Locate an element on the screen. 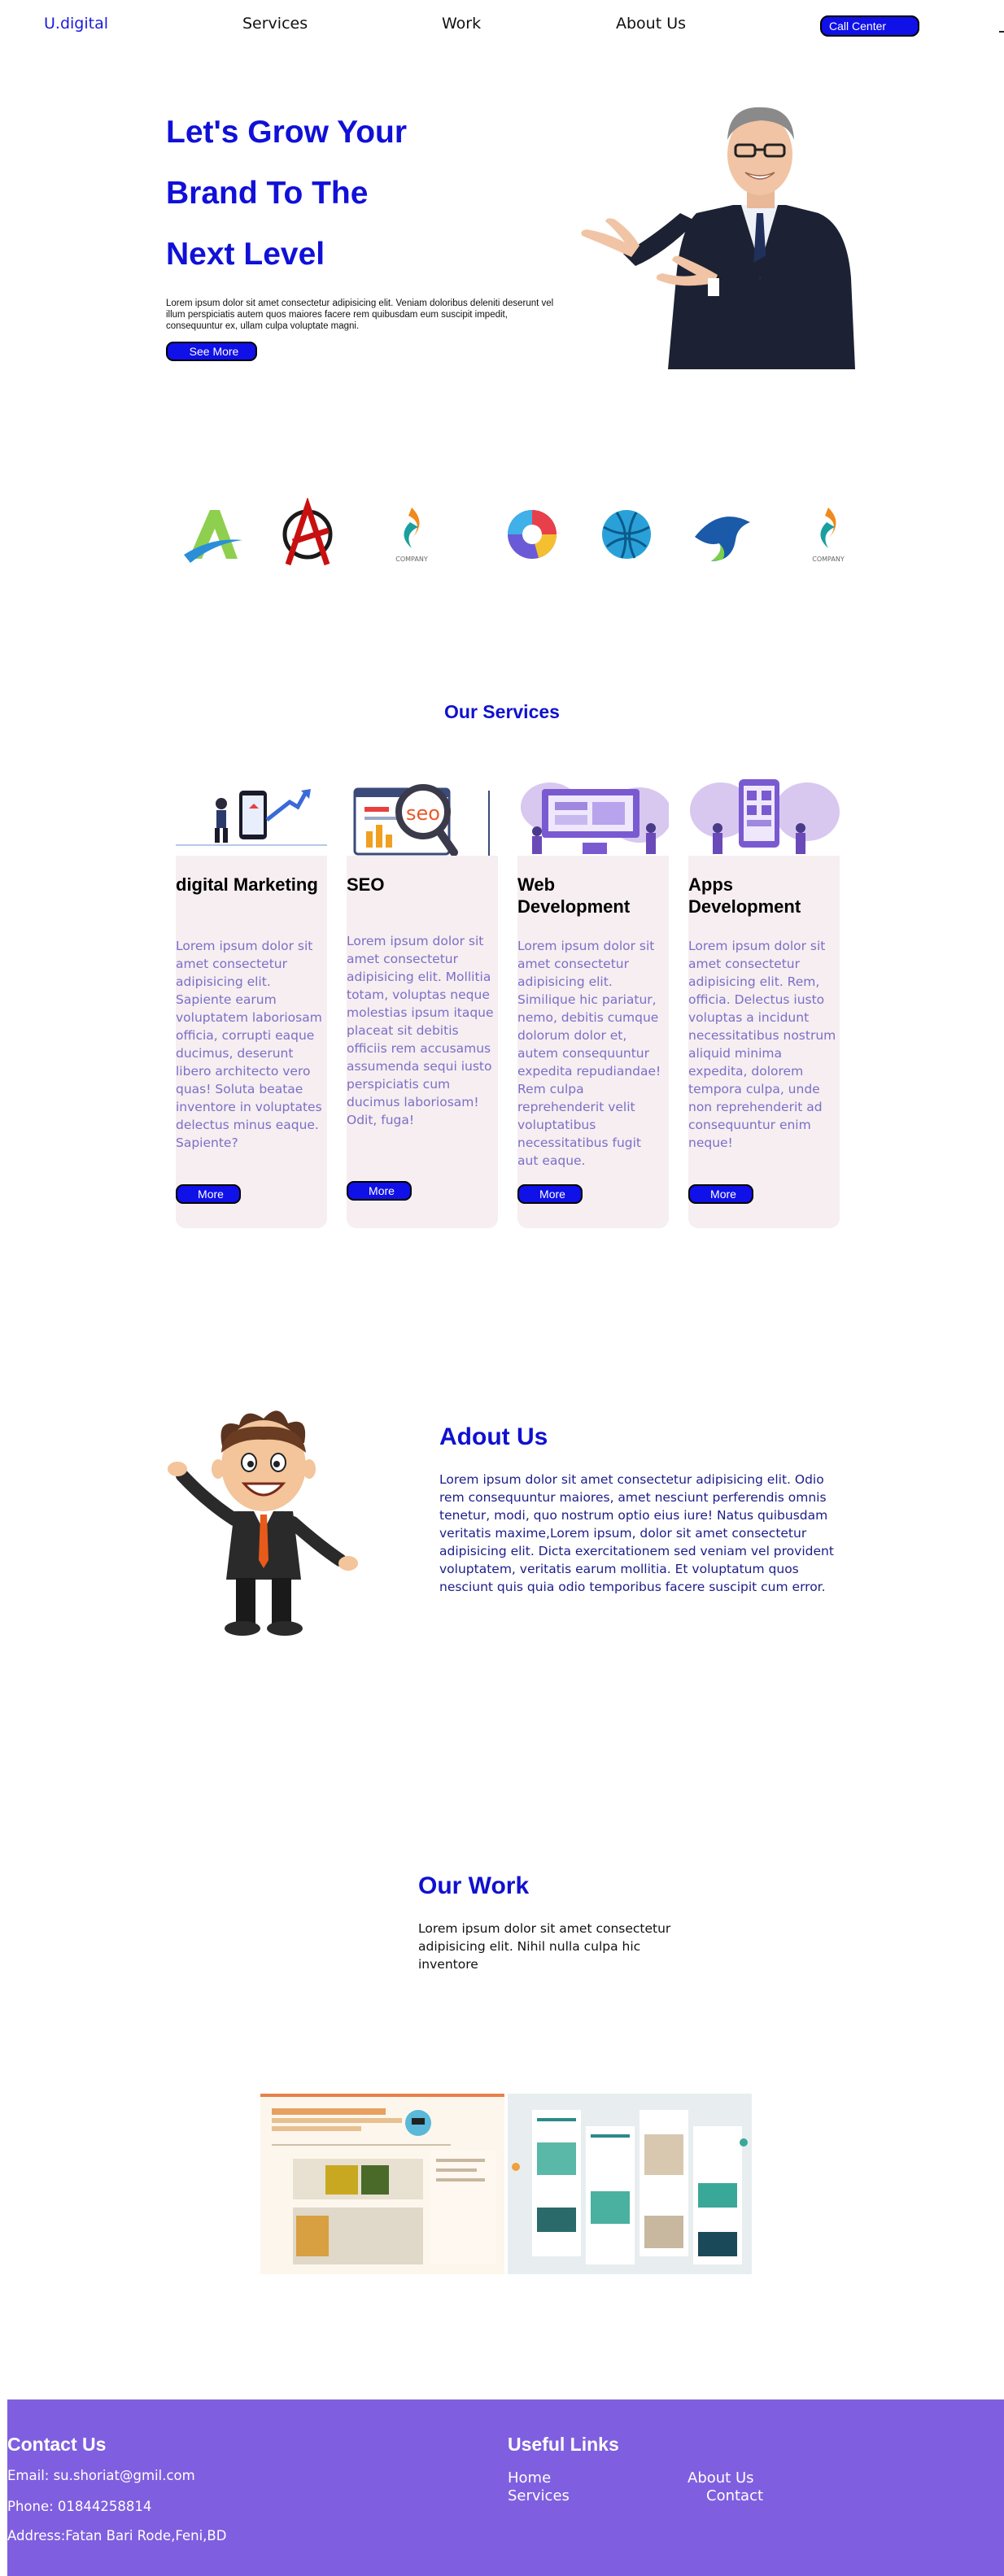 This screenshot has width=1004, height=2576. footer-link-contact: Contact is located at coordinates (734, 2495).